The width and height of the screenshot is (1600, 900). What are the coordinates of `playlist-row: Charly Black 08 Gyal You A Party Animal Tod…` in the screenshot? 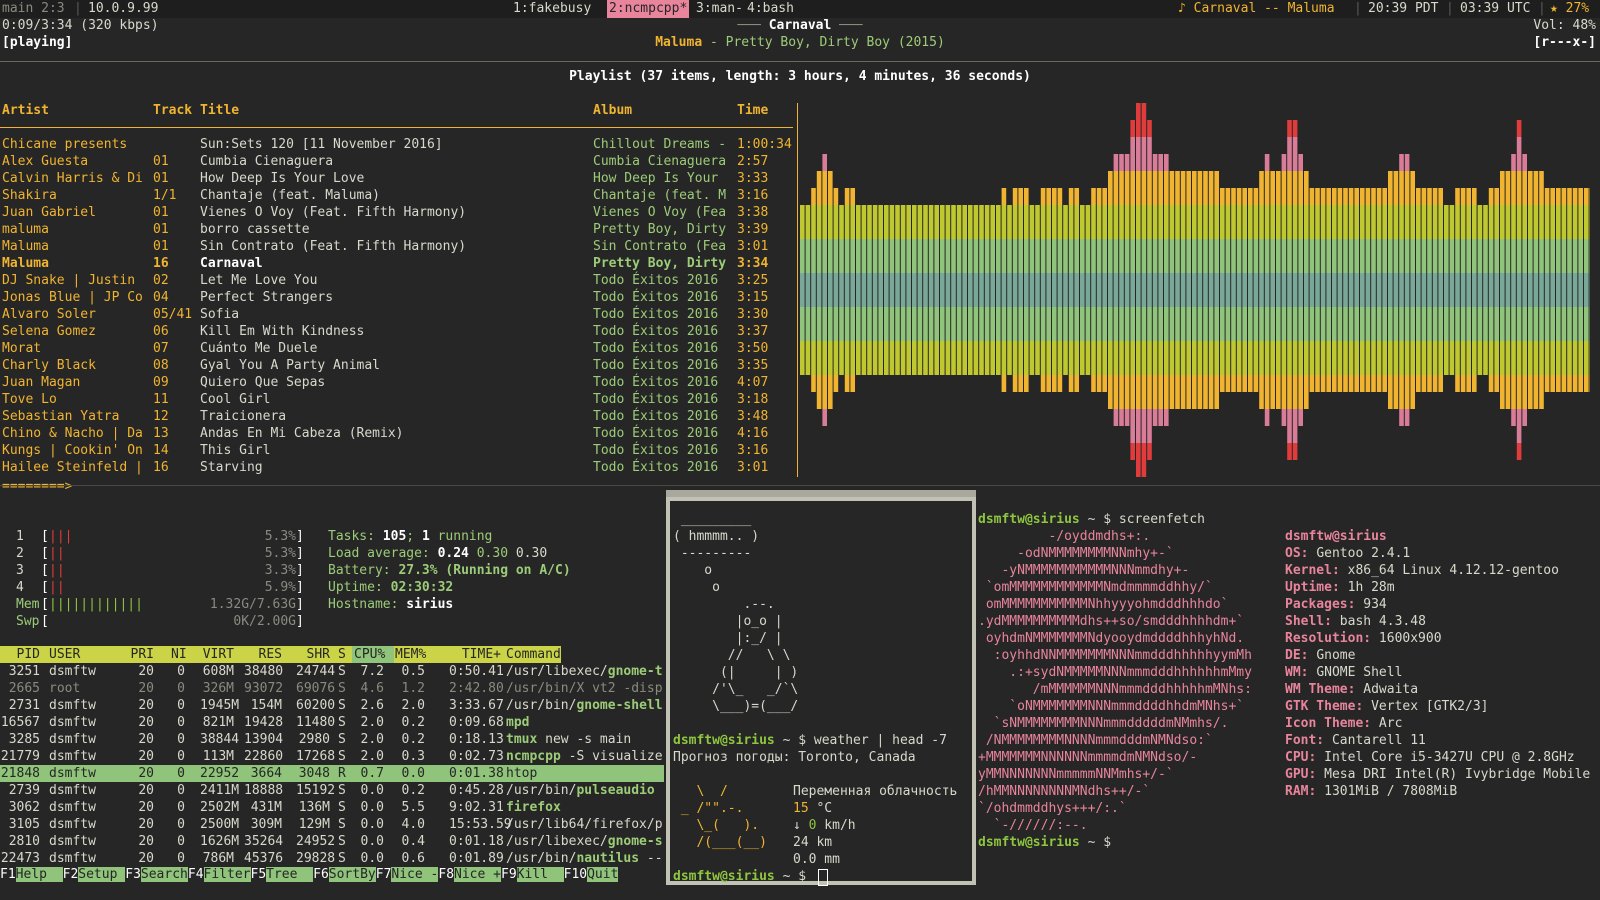 It's located at (397, 365).